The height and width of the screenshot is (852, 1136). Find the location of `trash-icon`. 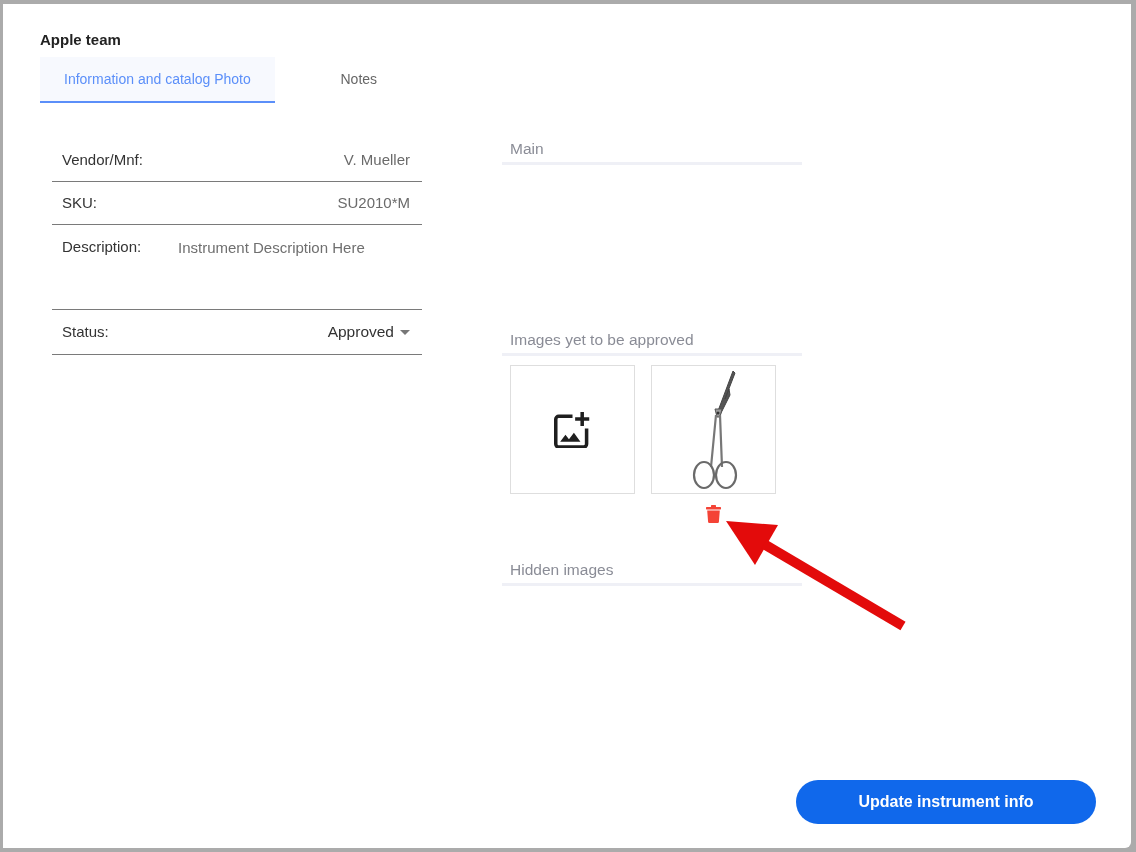

trash-icon is located at coordinates (713, 514).